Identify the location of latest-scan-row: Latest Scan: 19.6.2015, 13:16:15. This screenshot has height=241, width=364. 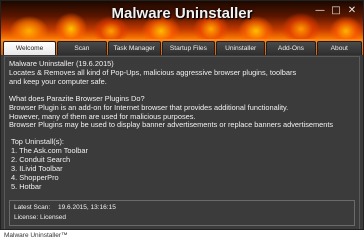
(182, 208).